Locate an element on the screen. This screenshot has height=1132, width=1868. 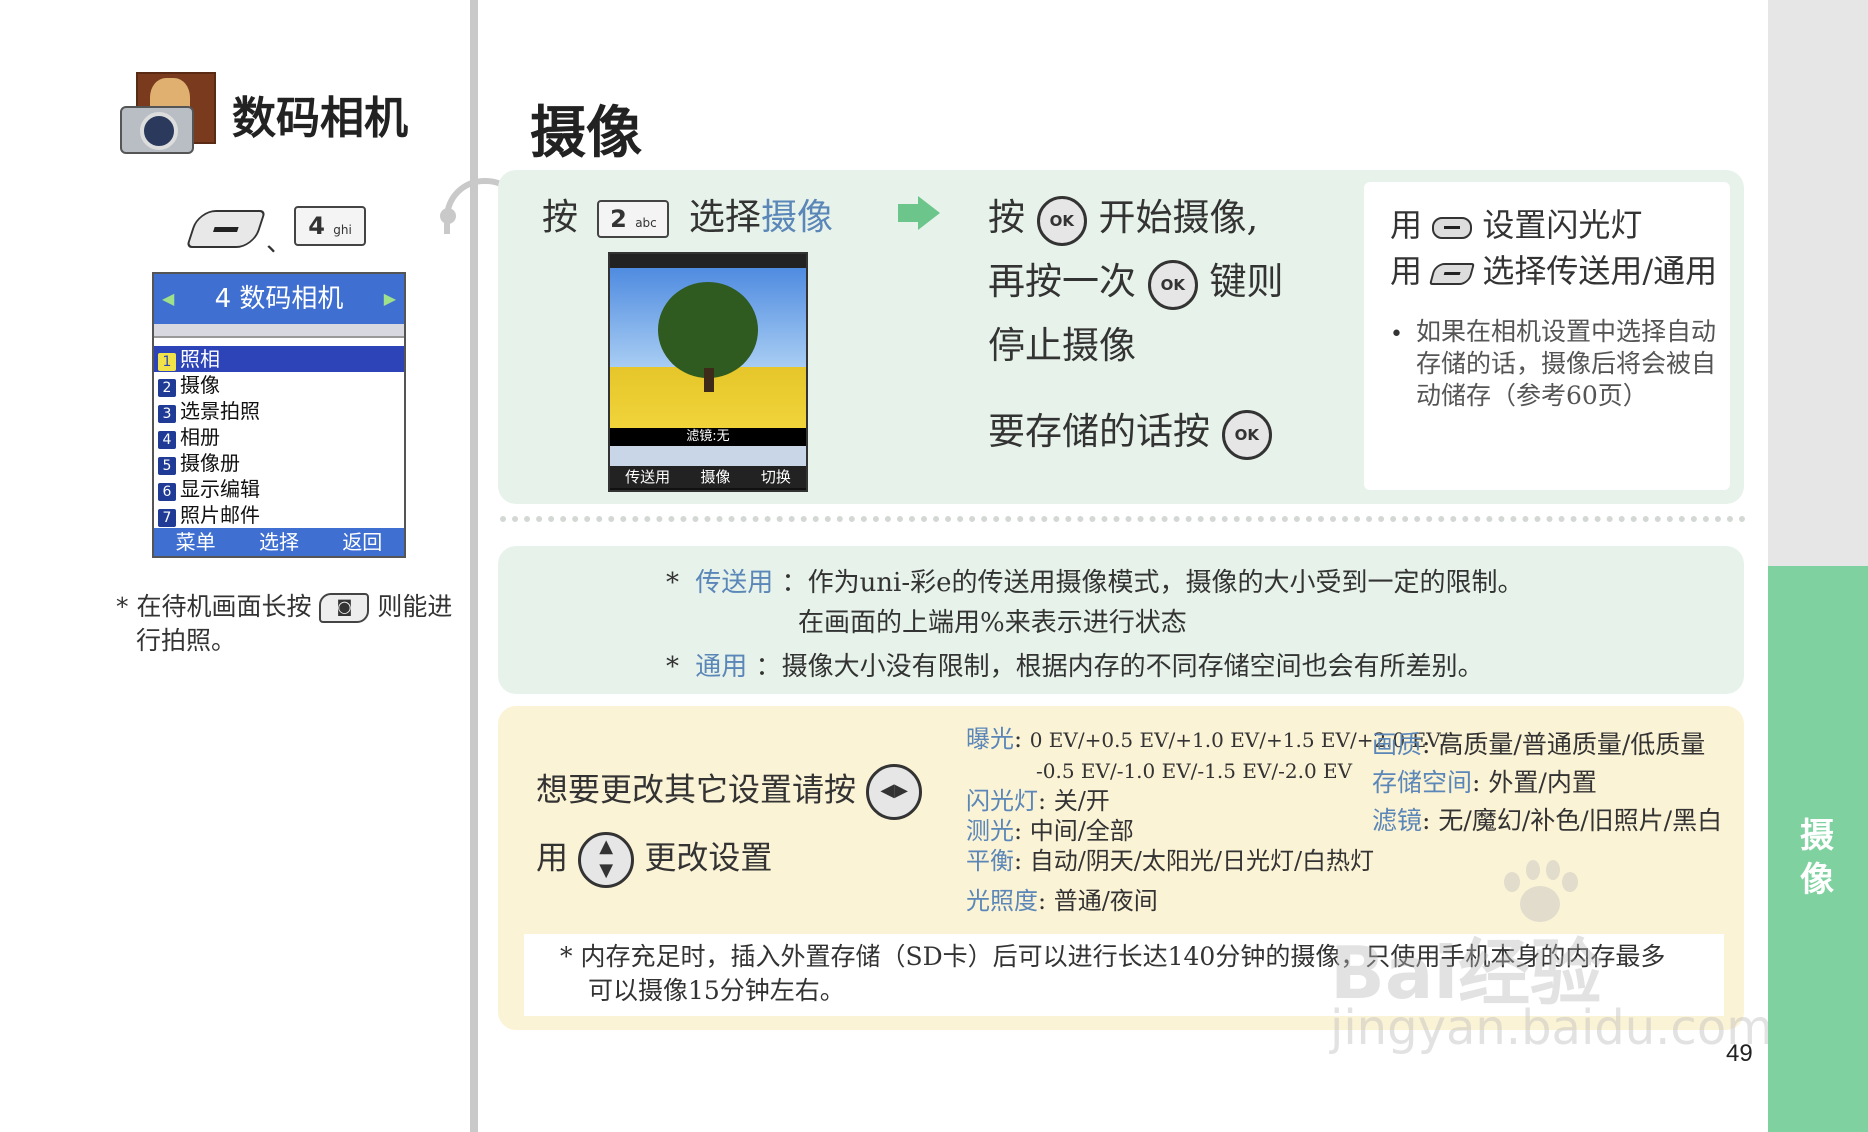
phone-softkey-bar: 菜单 选择 返回 is located at coordinates (279, 542).